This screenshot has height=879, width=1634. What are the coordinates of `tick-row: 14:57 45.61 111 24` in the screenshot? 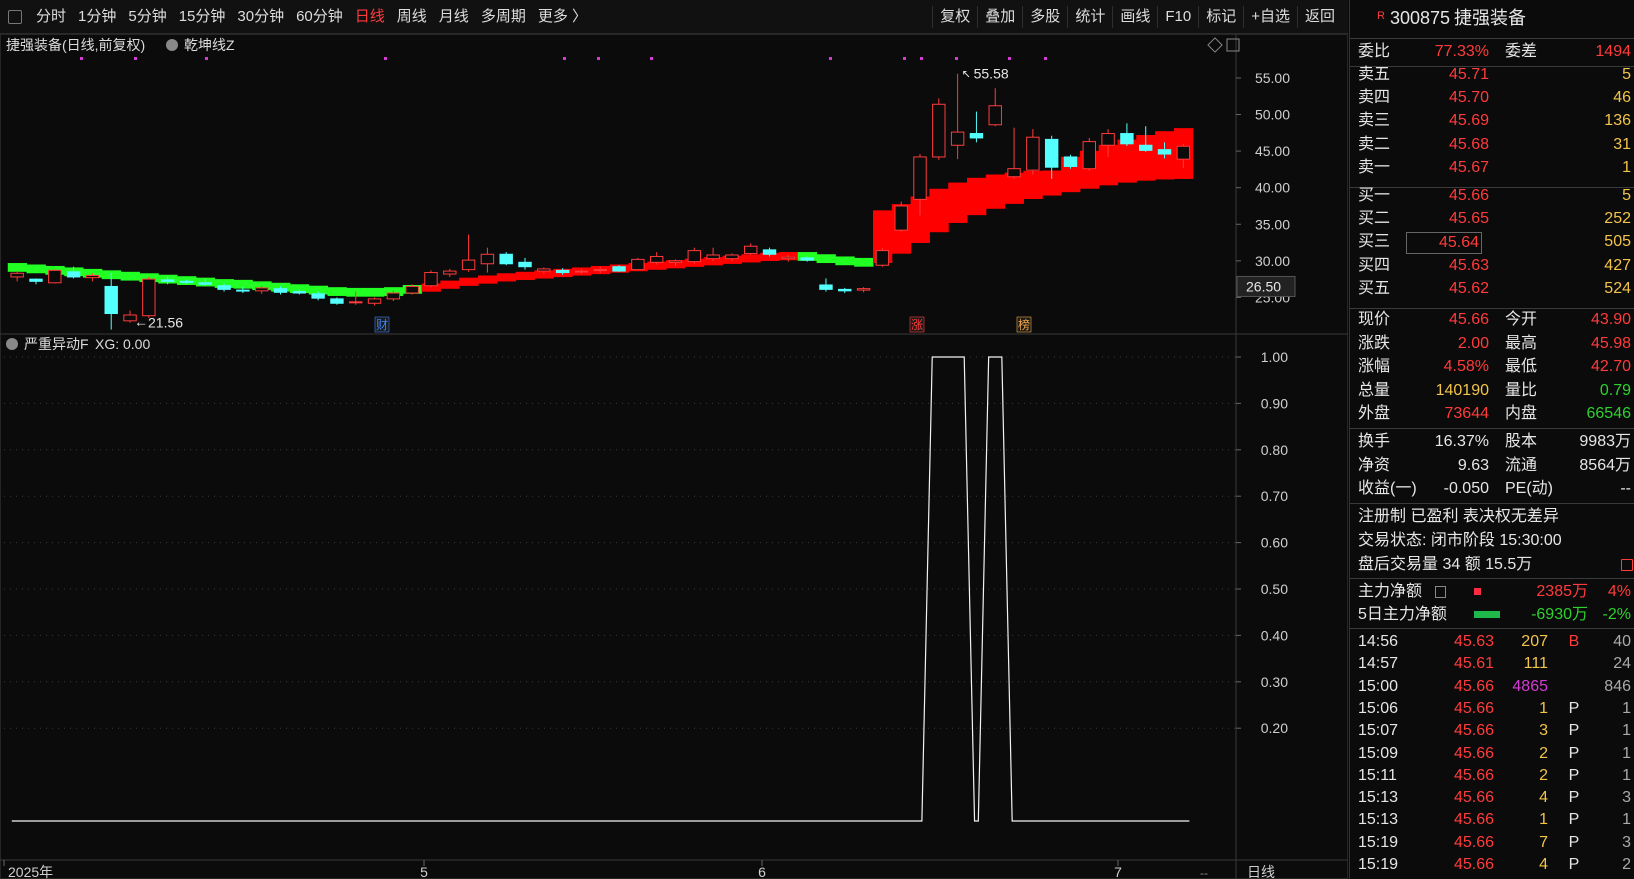 It's located at (1492, 664).